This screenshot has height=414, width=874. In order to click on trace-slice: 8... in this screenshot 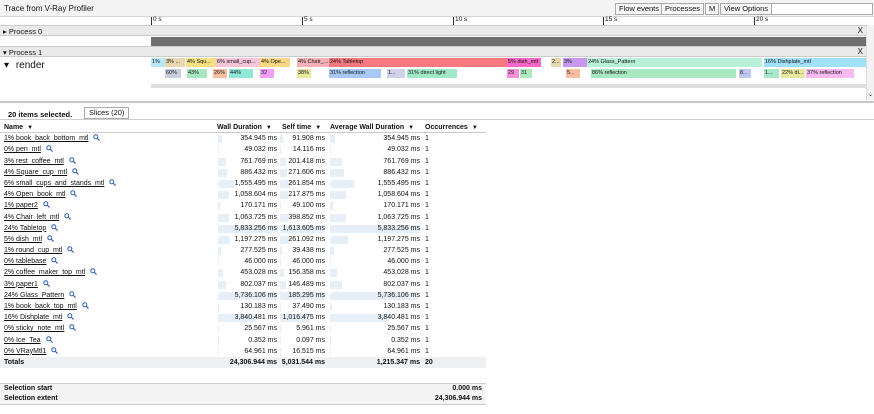, I will do `click(745, 73)`.